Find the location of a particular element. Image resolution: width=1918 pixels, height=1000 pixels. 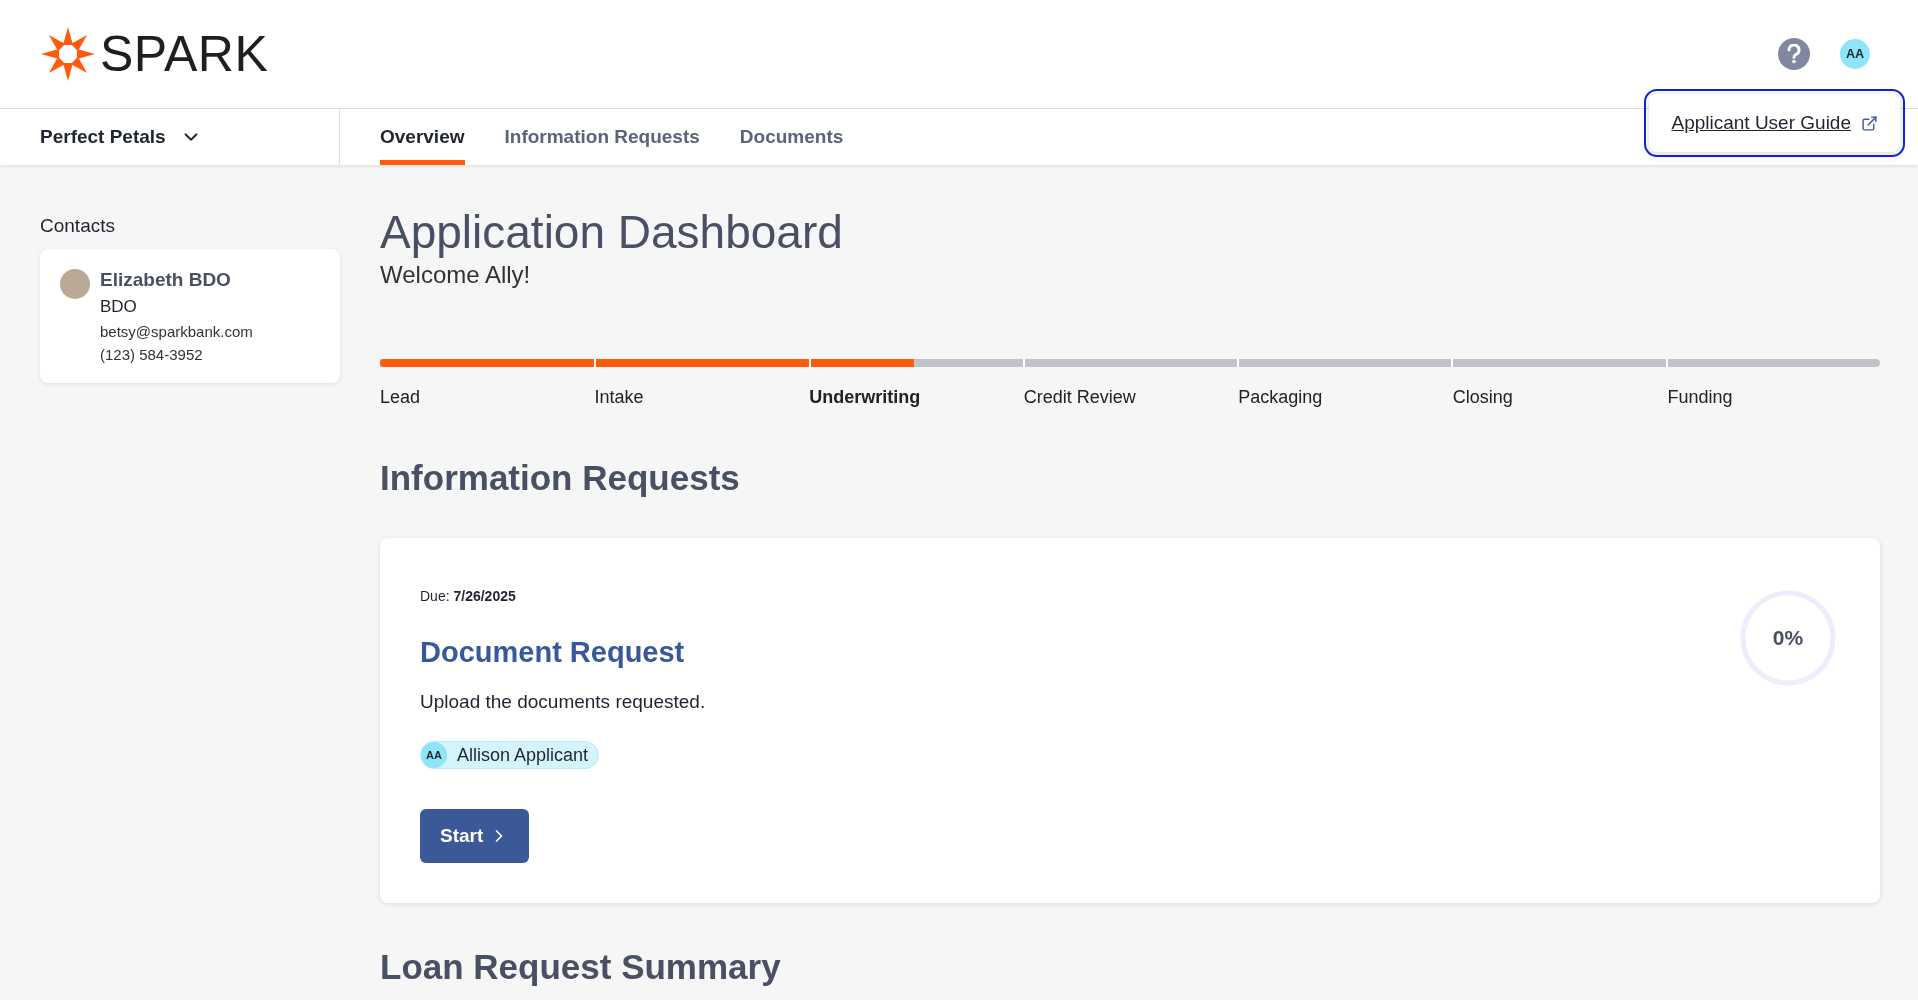

stage-label: Underwriting is located at coordinates (865, 397).